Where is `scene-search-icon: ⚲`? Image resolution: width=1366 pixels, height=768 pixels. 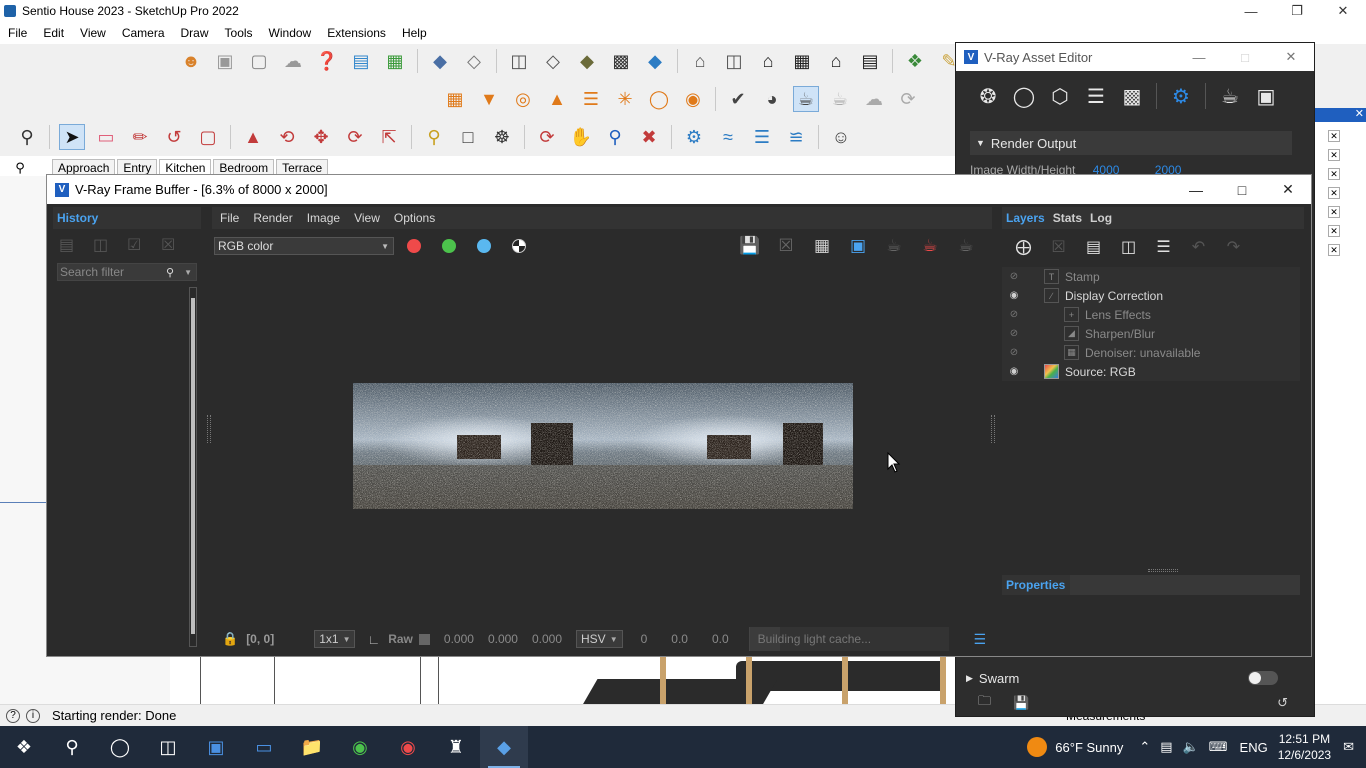
scene-search-icon: ⚲ is located at coordinates (20, 168).